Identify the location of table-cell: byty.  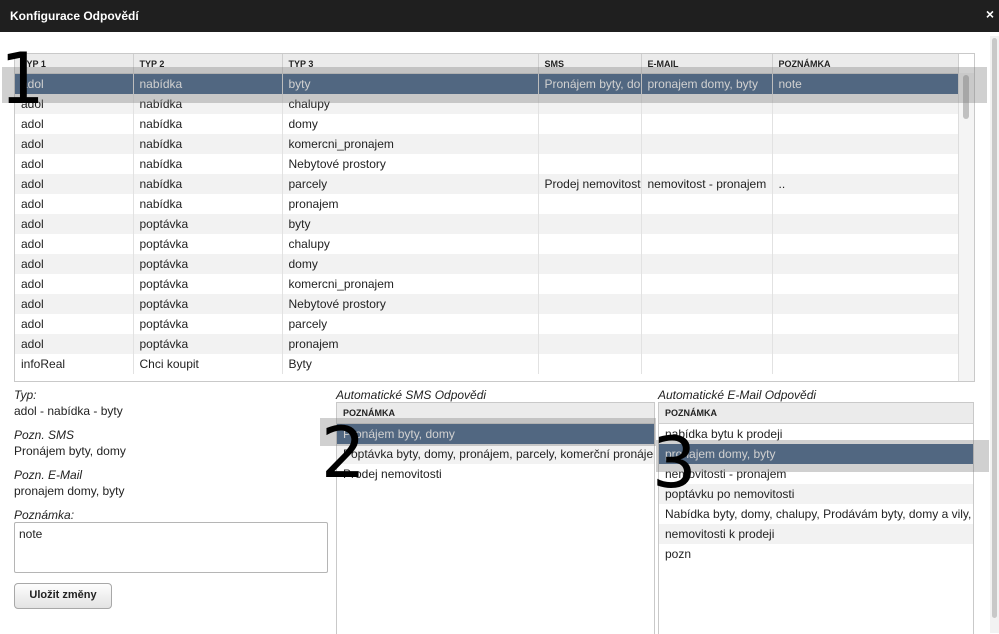
(410, 224).